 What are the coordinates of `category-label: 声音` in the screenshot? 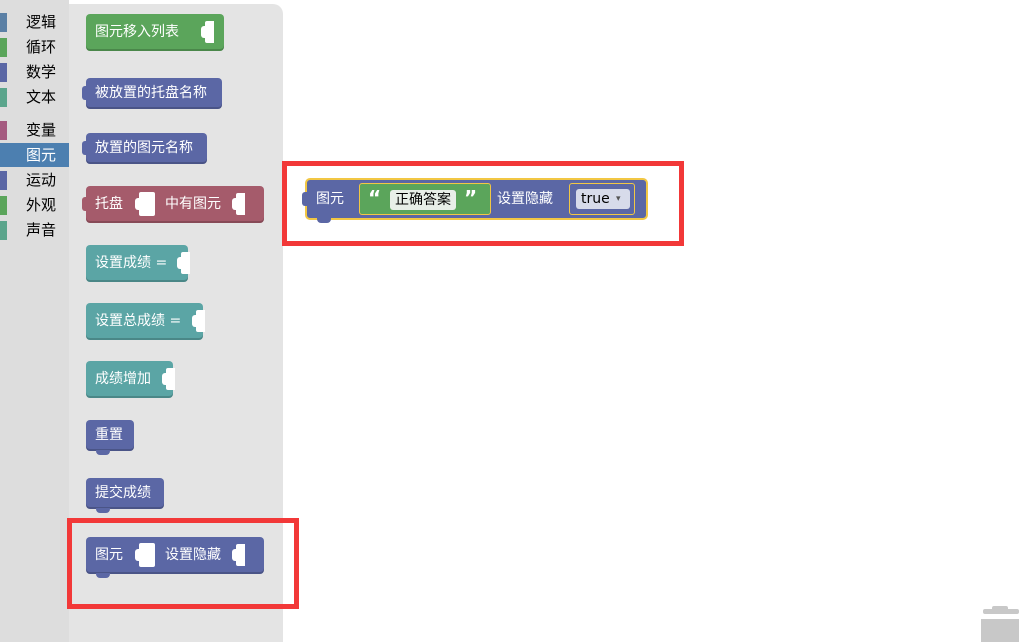 It's located at (41, 230).